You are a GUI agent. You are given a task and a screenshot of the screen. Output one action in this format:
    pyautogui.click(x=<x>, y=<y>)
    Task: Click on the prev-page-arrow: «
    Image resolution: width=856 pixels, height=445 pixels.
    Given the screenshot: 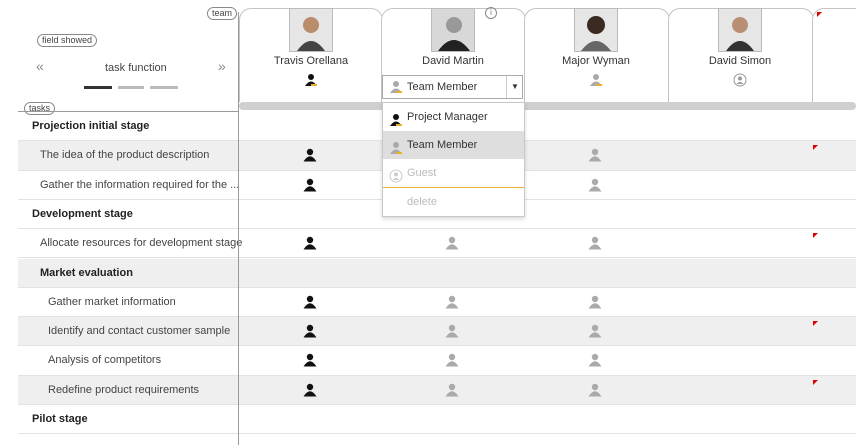 What is the action you would take?
    pyautogui.click(x=40, y=66)
    